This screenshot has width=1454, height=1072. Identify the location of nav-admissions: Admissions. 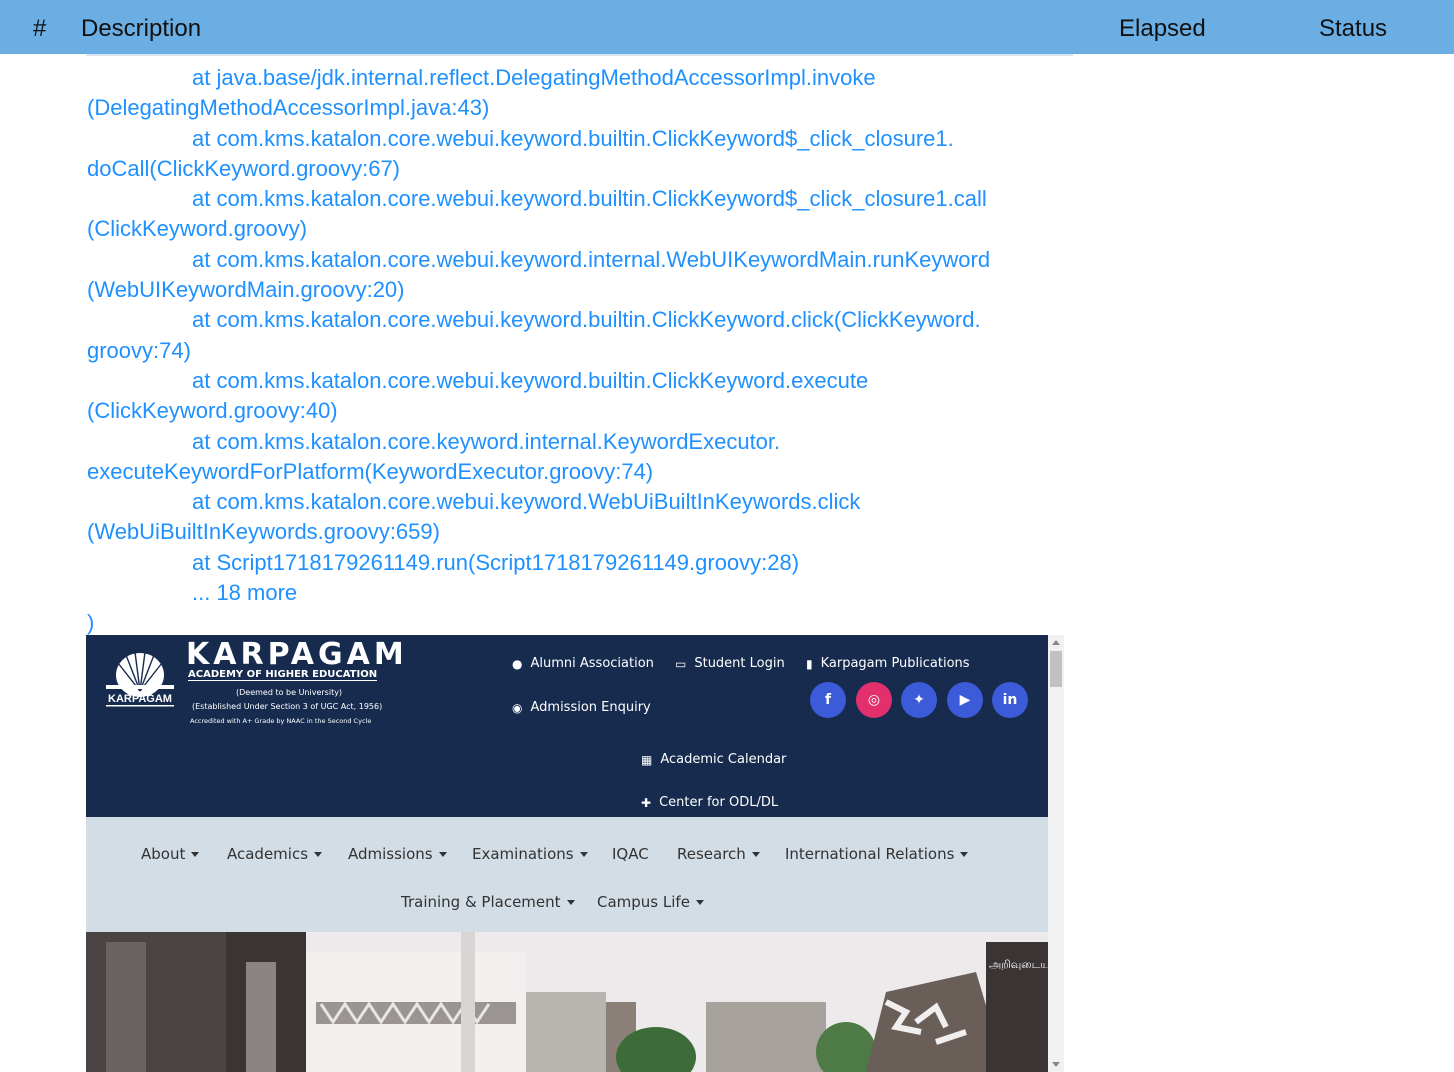
(397, 854).